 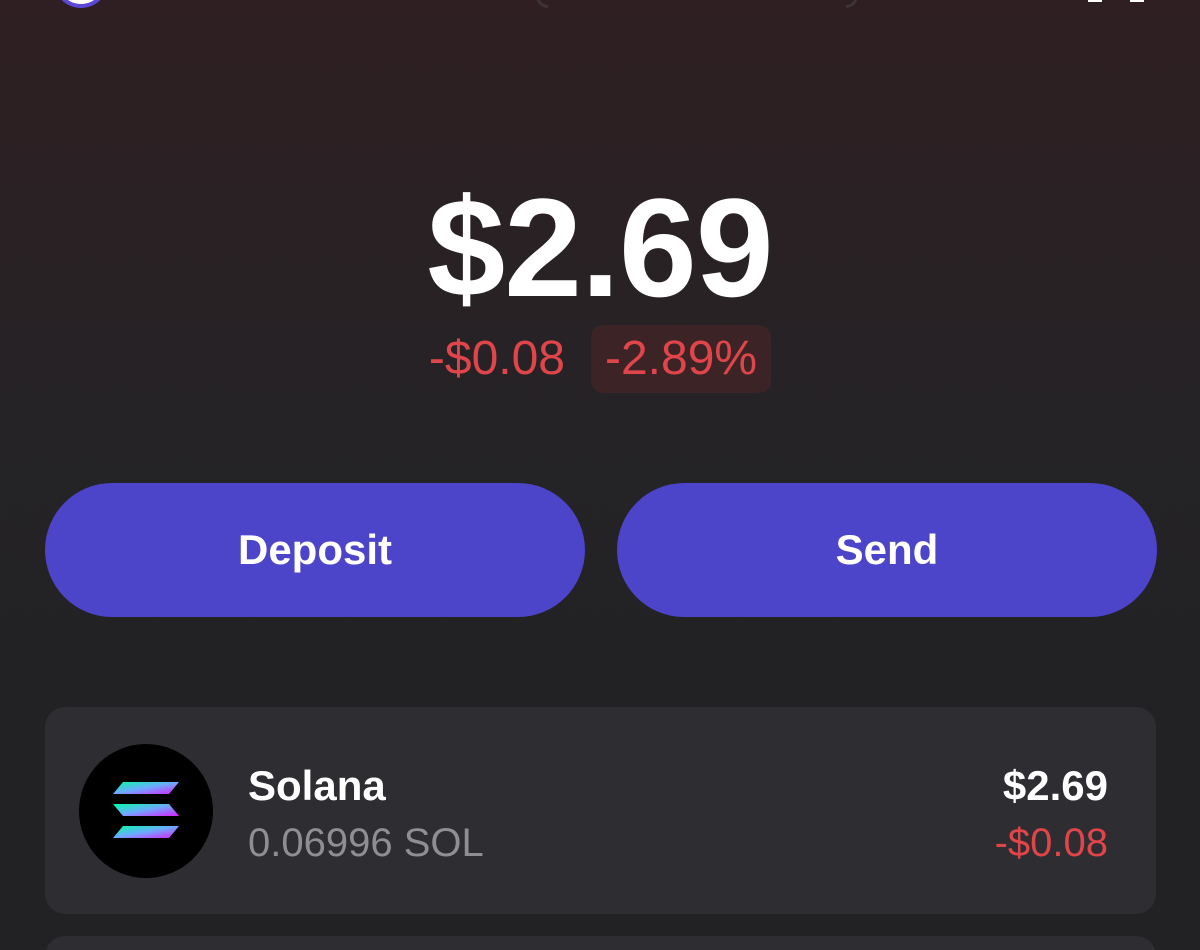 I want to click on header-paren-left, so click(x=542, y=4).